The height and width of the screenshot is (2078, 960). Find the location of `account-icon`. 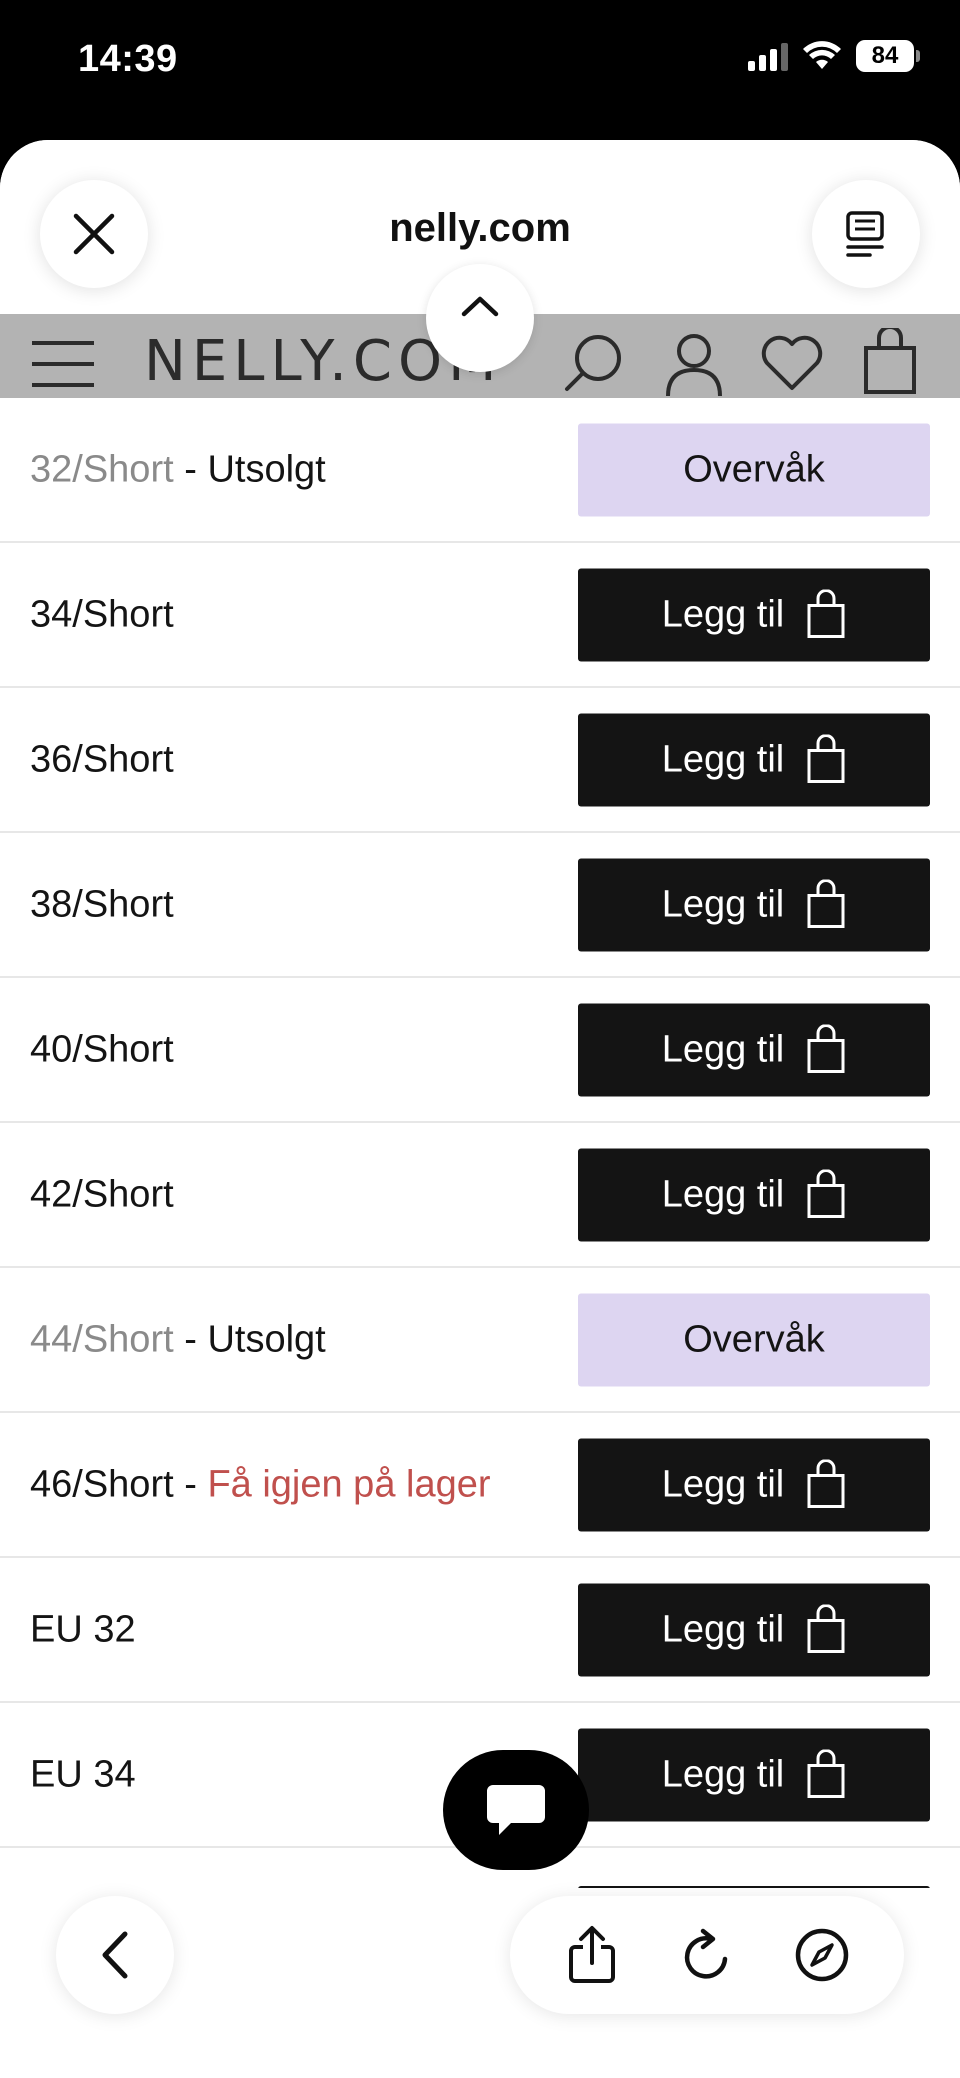

account-icon is located at coordinates (694, 365).